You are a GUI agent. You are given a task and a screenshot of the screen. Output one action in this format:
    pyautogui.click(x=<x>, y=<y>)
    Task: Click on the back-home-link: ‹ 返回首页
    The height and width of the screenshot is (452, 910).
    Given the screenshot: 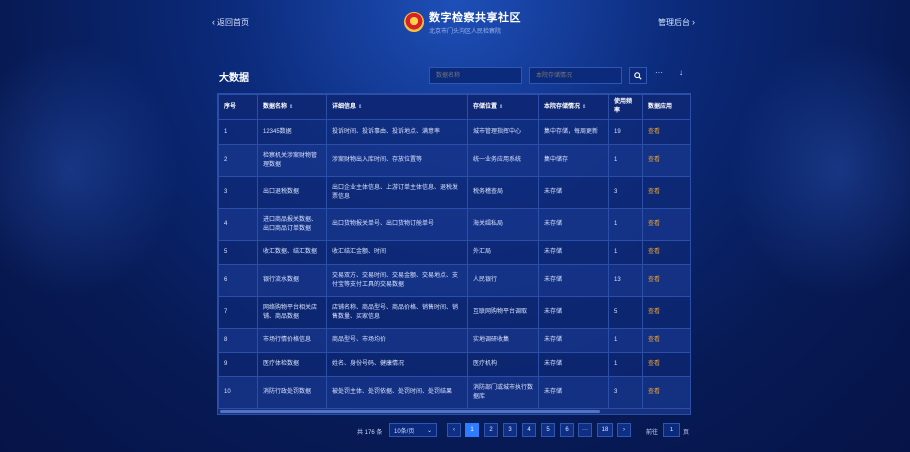 What is the action you would take?
    pyautogui.click(x=230, y=22)
    